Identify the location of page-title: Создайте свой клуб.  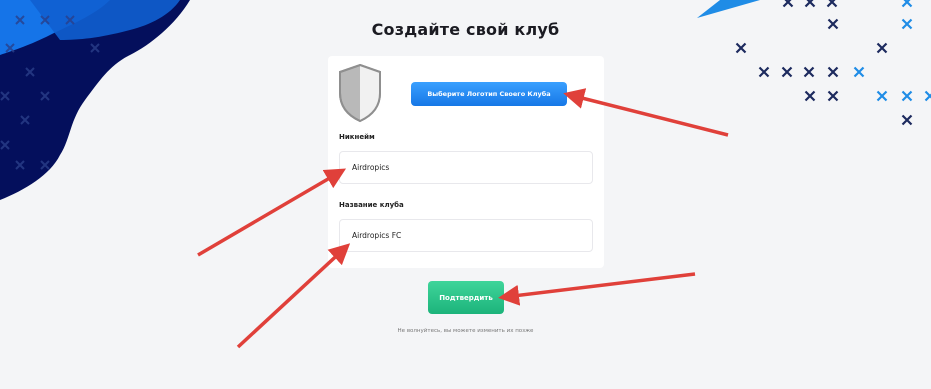
(465, 29).